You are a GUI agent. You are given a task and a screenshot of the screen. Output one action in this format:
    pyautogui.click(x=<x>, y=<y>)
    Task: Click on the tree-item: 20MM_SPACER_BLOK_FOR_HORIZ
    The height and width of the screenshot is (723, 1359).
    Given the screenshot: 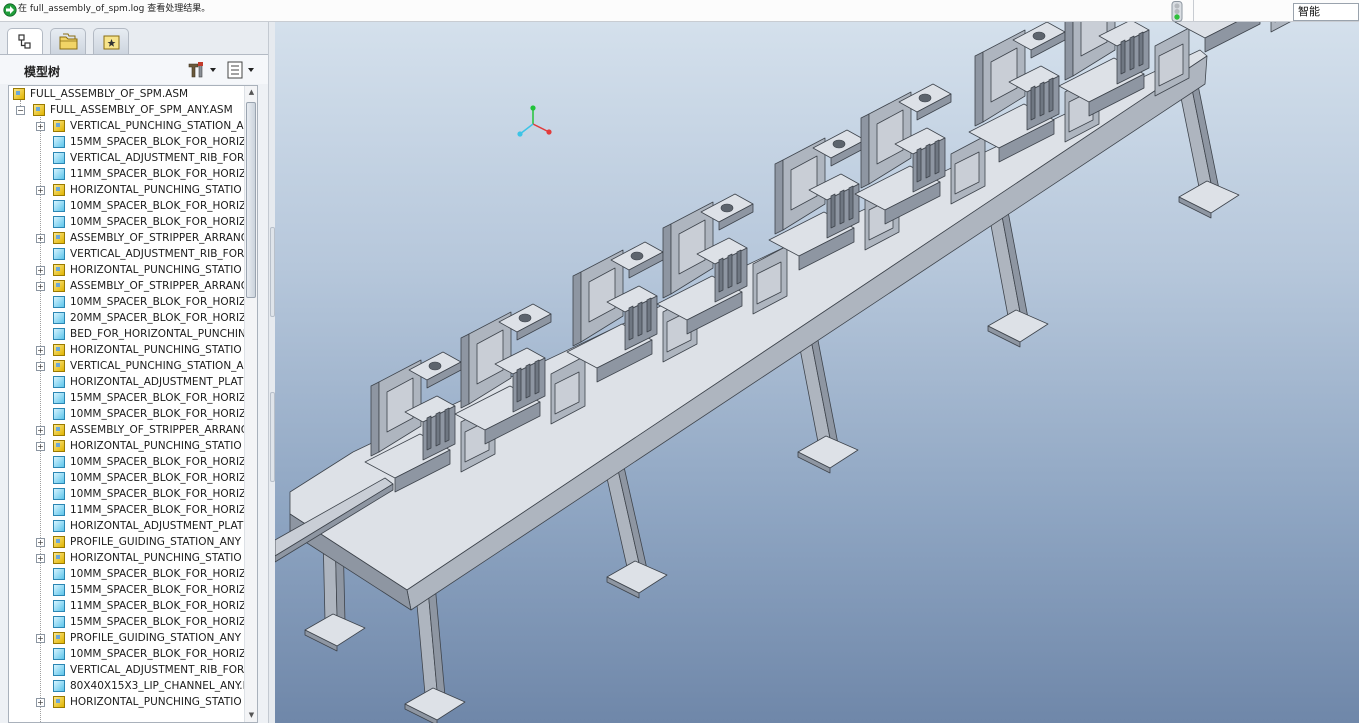 What is the action you would take?
    pyautogui.click(x=126, y=318)
    